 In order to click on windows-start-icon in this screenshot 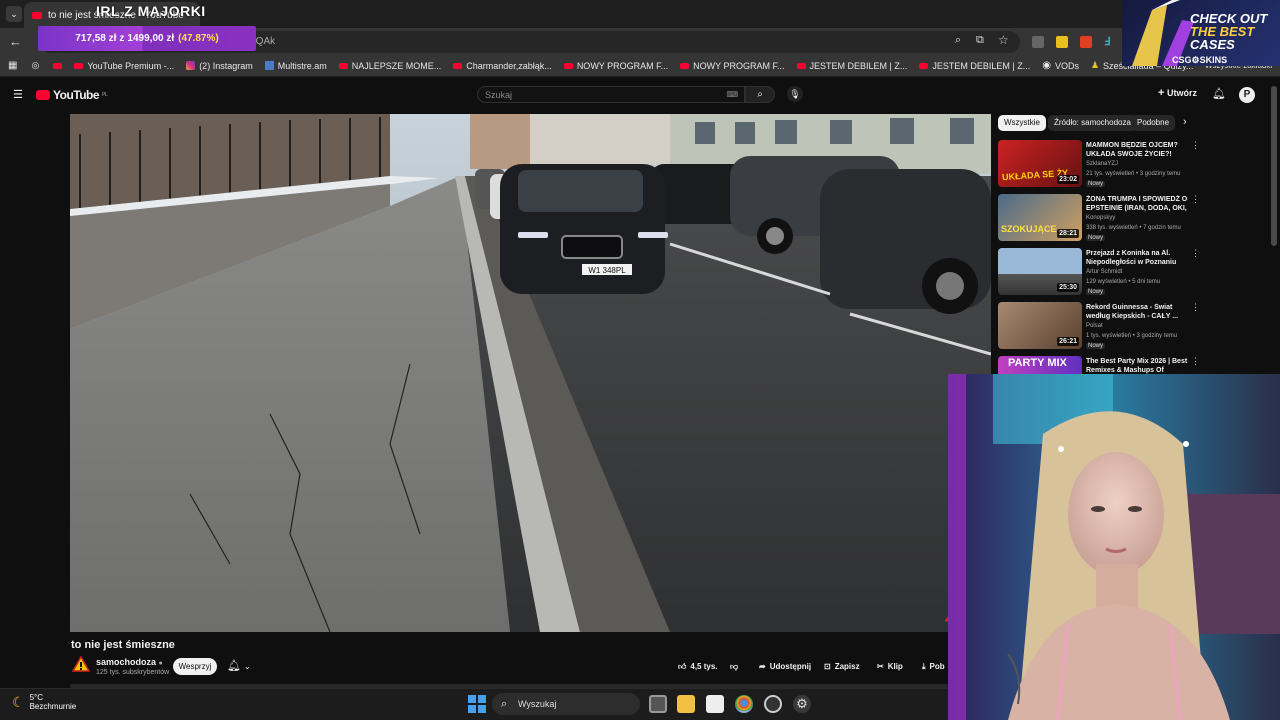, I will do `click(477, 704)`.